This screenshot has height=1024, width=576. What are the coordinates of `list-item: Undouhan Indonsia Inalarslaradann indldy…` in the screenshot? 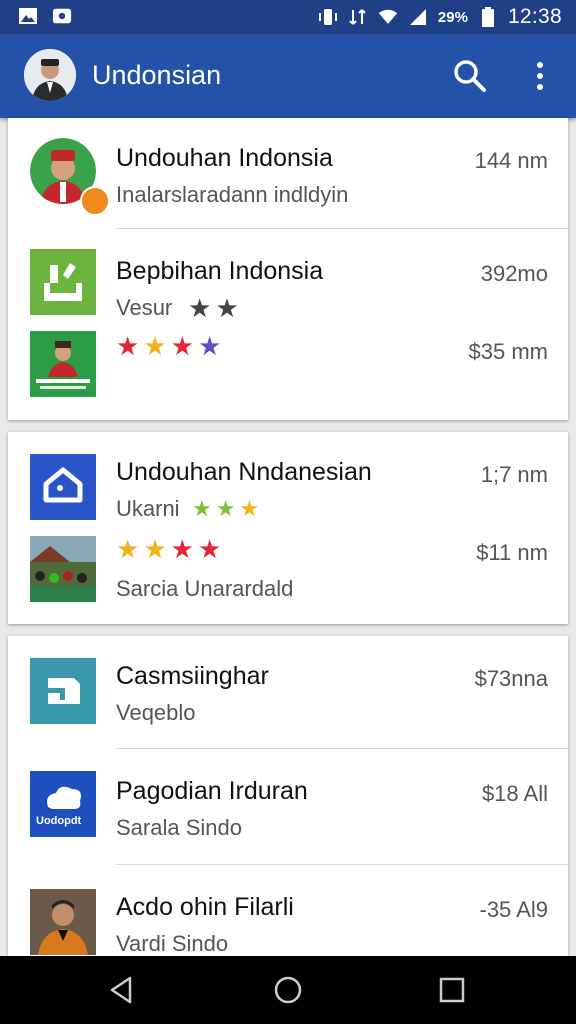 It's located at (288, 173).